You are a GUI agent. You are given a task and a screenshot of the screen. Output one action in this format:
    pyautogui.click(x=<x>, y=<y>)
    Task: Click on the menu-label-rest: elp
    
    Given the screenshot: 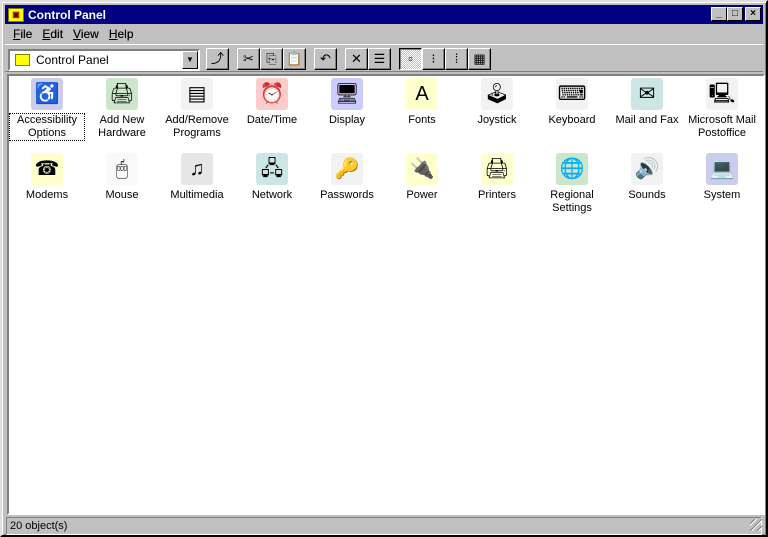 What is the action you would take?
    pyautogui.click(x=125, y=34)
    